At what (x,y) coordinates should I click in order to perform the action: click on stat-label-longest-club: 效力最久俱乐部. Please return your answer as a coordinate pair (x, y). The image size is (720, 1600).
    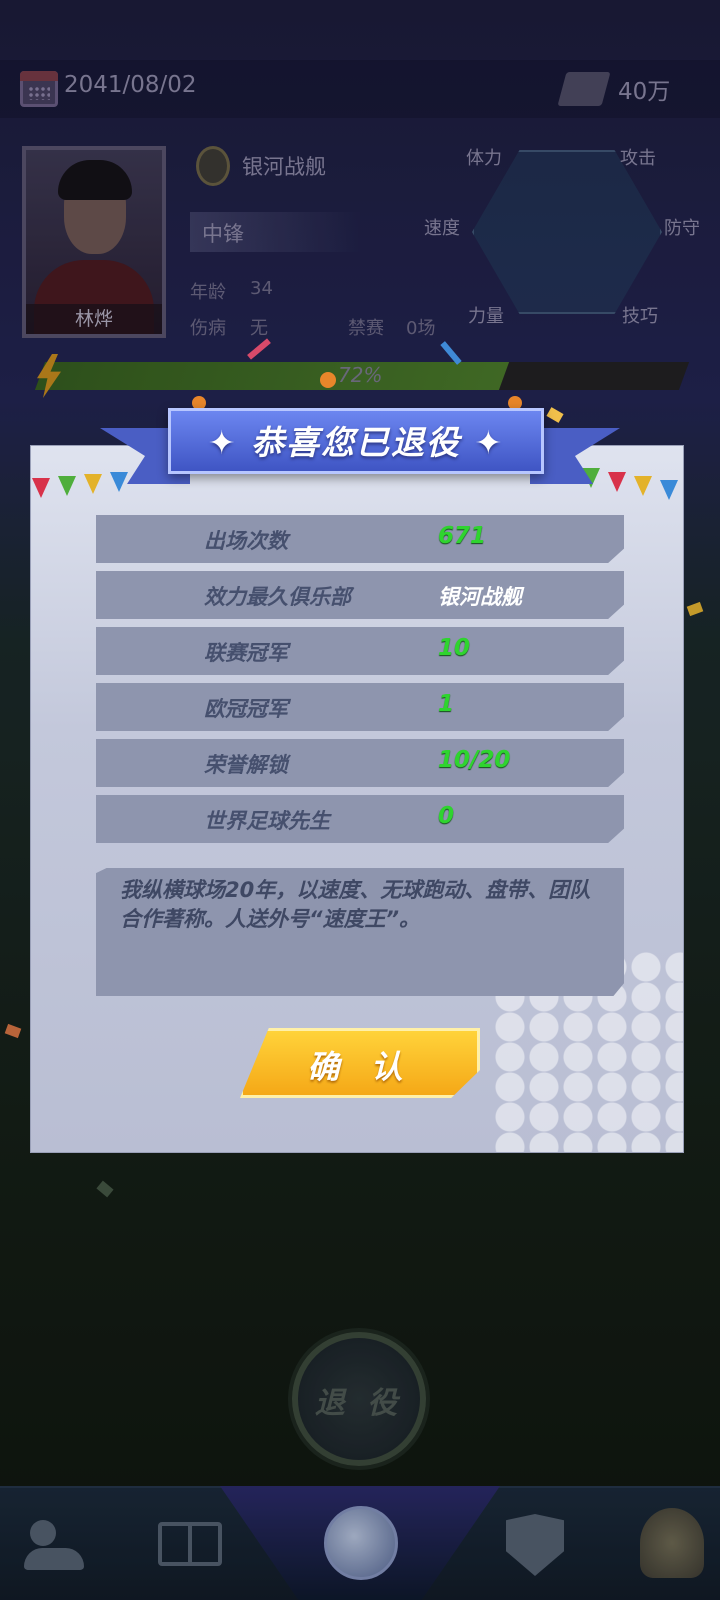
    Looking at the image, I should click on (277, 597).